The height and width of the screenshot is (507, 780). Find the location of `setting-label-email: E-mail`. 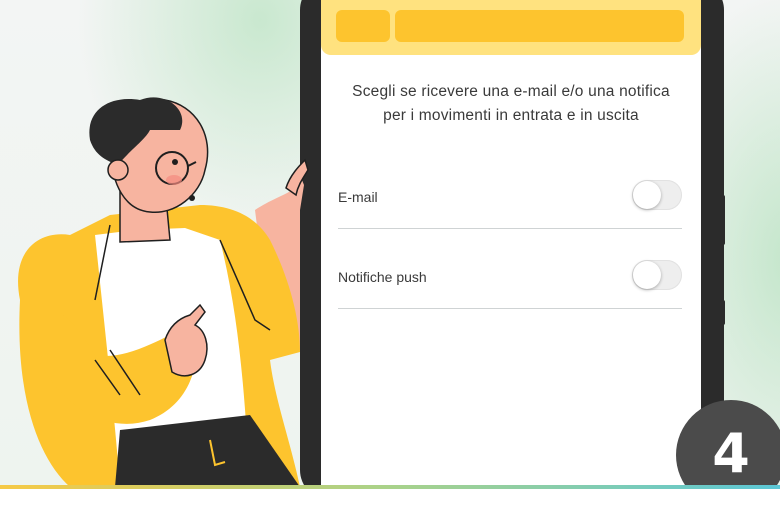

setting-label-email: E-mail is located at coordinates (358, 197).